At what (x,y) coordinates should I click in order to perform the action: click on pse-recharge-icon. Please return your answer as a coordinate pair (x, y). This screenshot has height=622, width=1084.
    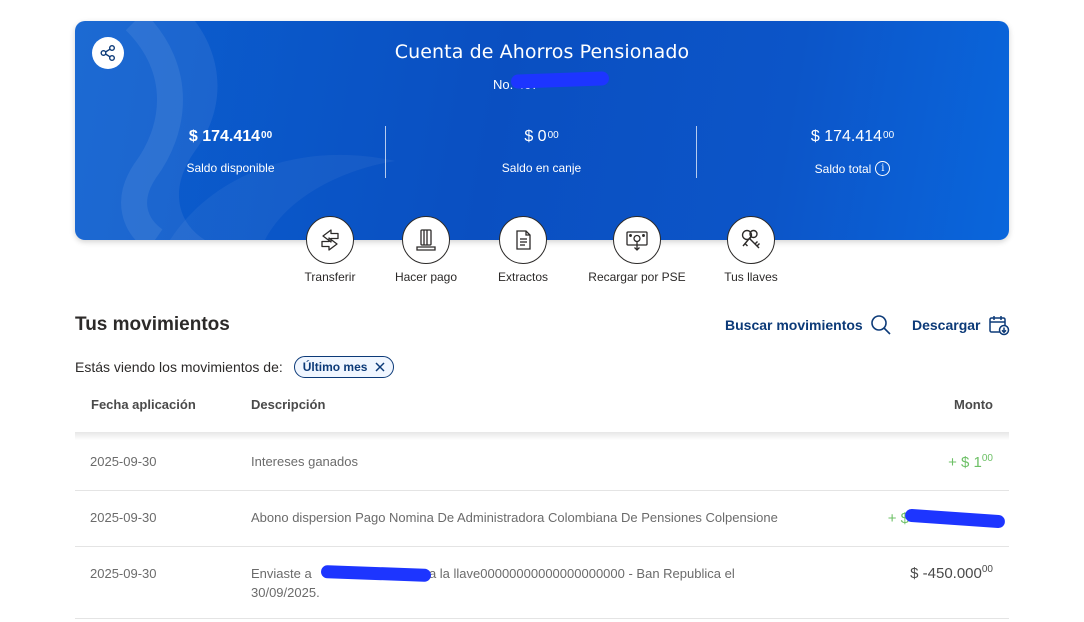
    Looking at the image, I should click on (637, 240).